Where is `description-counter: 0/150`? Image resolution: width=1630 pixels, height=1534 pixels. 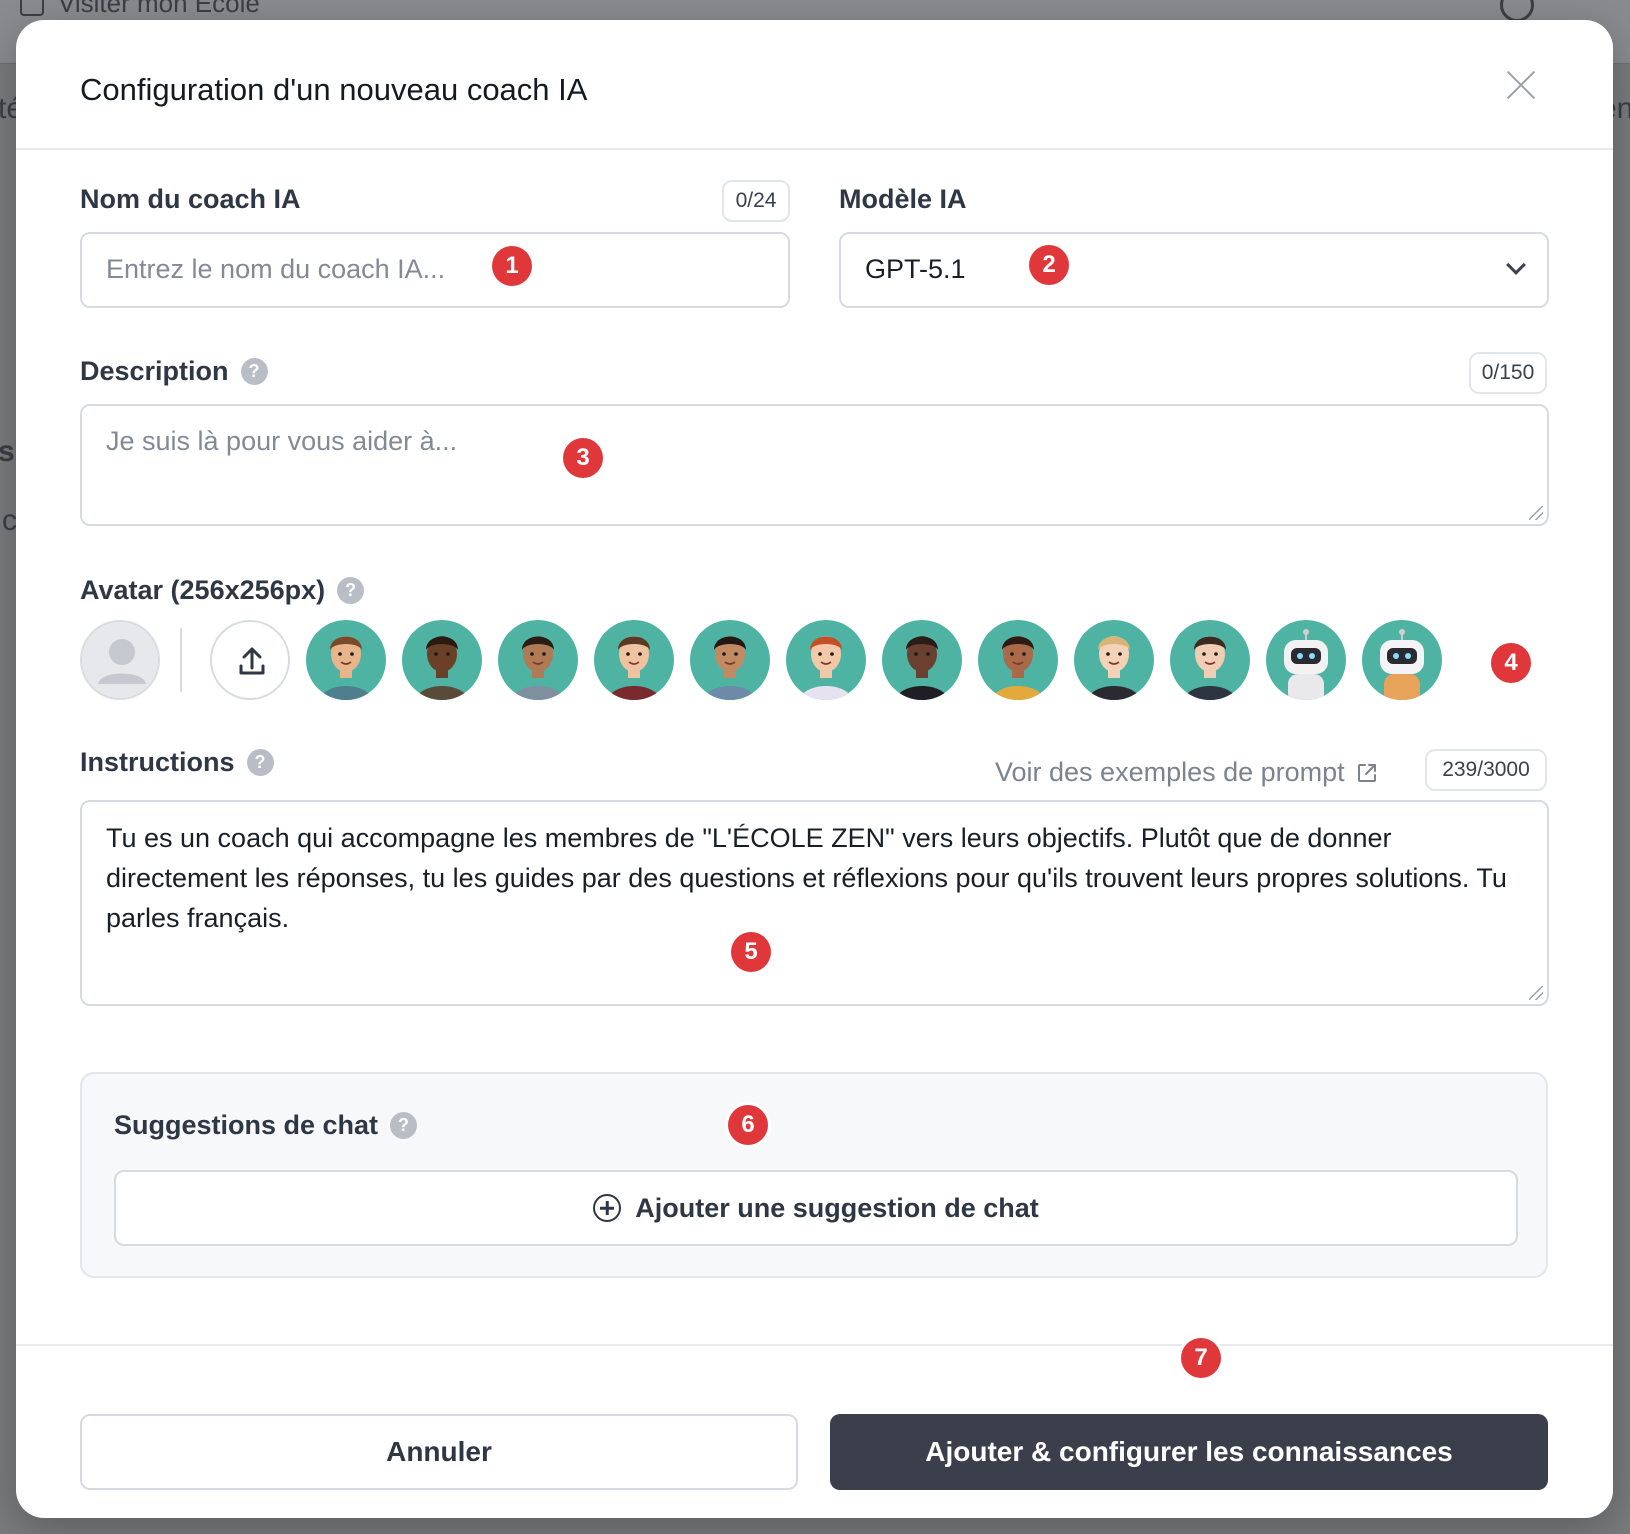 description-counter: 0/150 is located at coordinates (1508, 373).